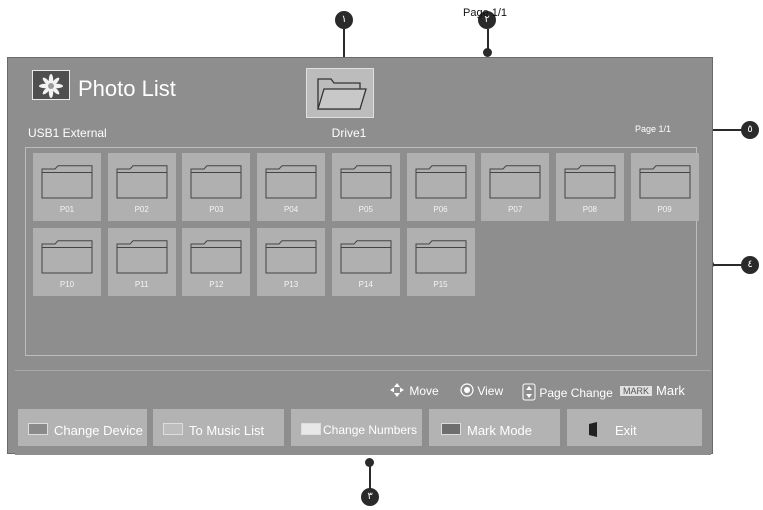  What do you see at coordinates (500, 430) in the screenshot?
I see `mark-mode-label: Mark Mode` at bounding box center [500, 430].